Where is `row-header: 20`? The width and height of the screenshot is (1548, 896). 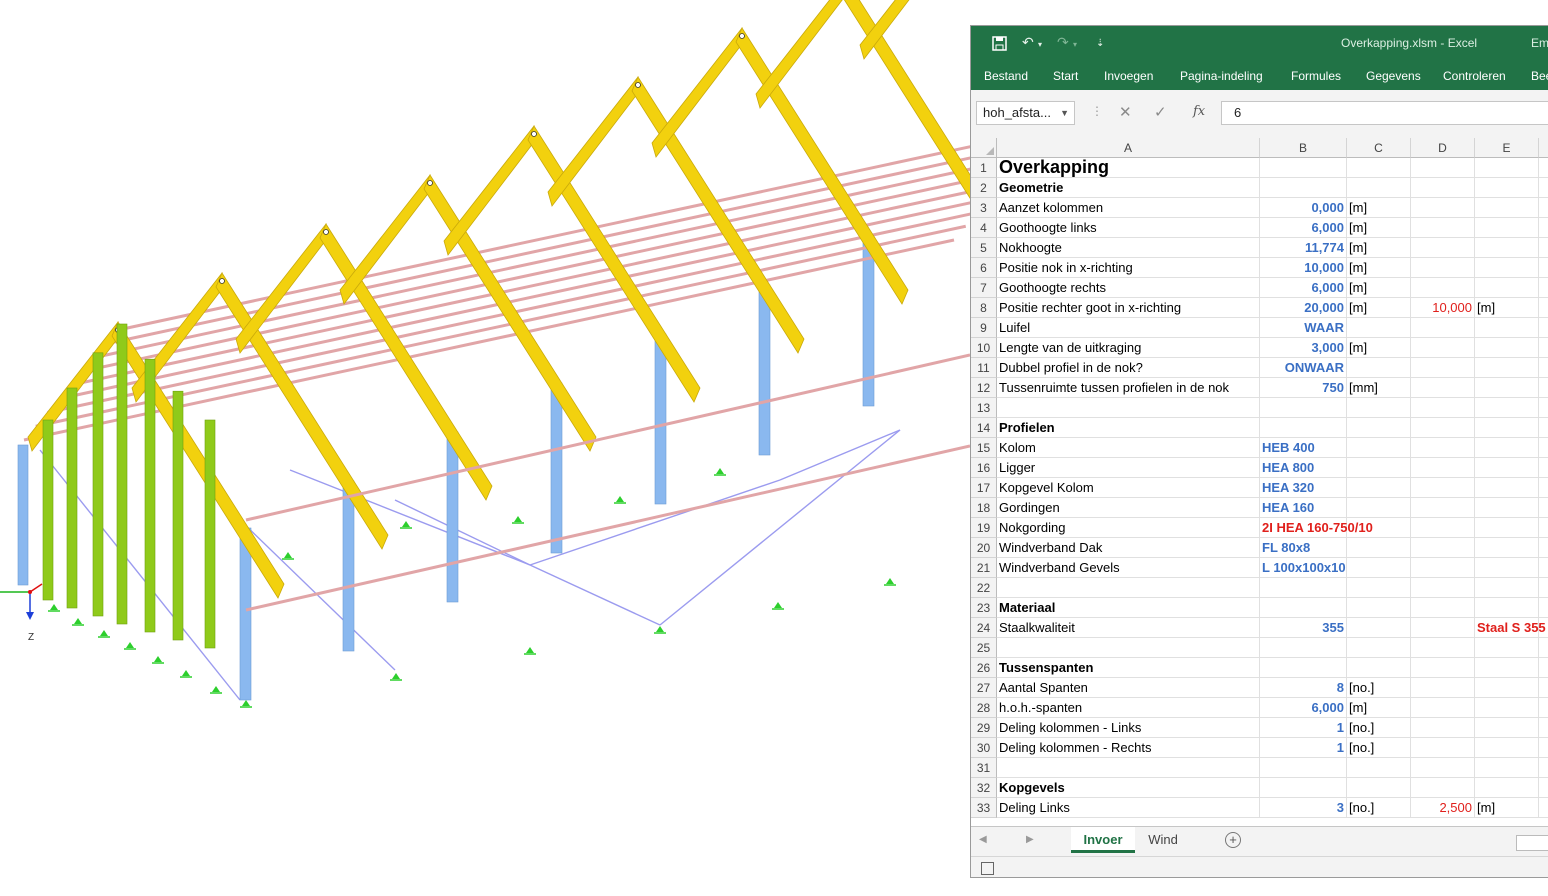 row-header: 20 is located at coordinates (984, 548).